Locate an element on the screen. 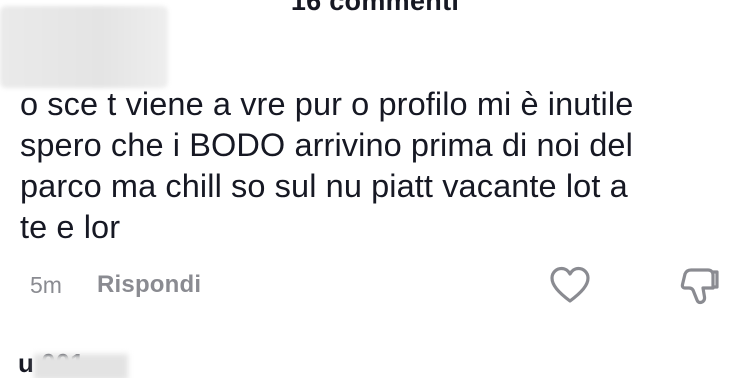 The width and height of the screenshot is (750, 378). comment-actions-row: 5m Rispondi is located at coordinates (375, 286).